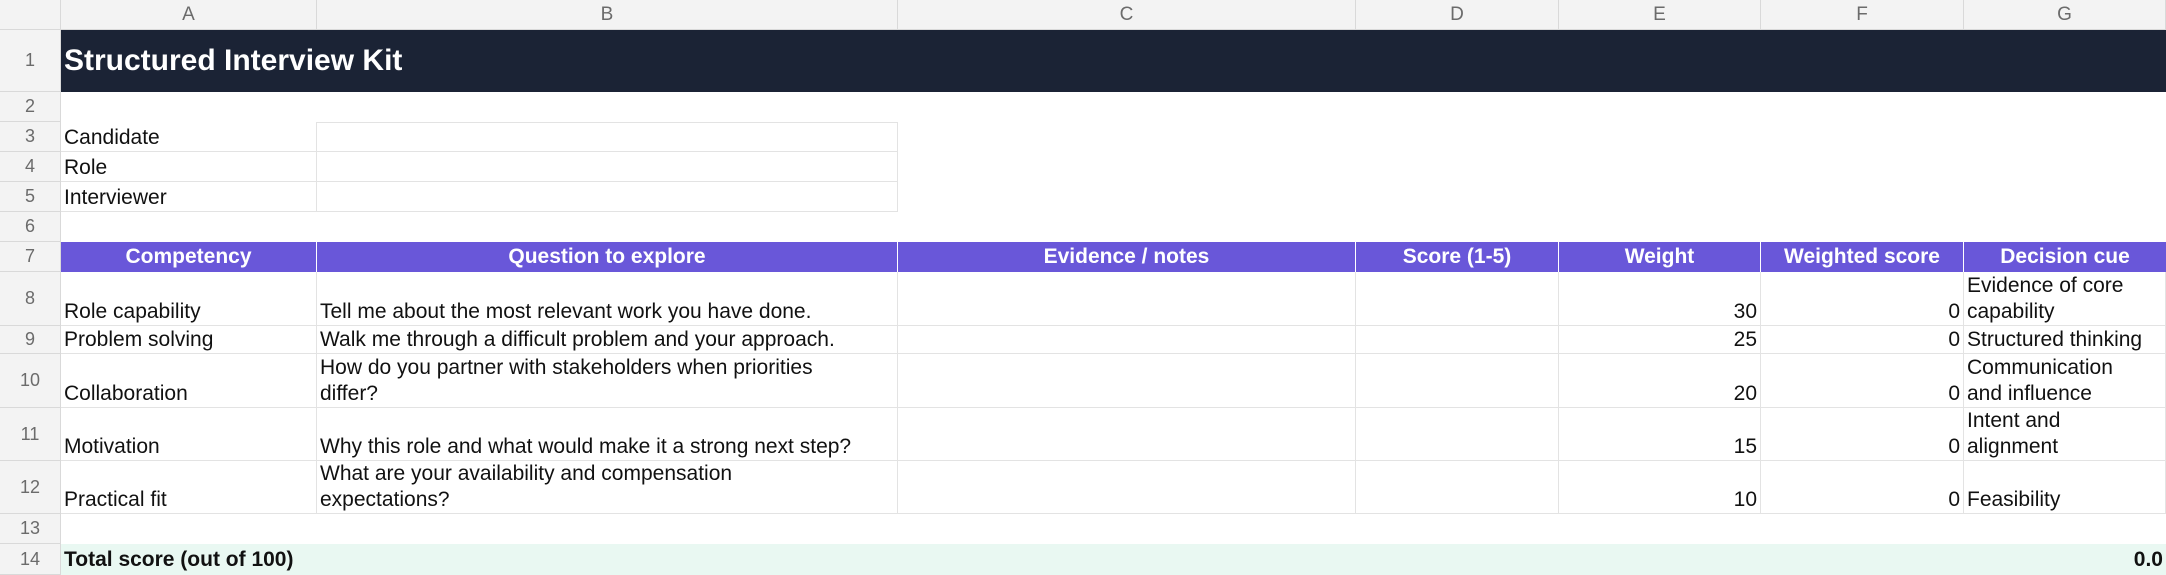  What do you see at coordinates (2065, 299) in the screenshot?
I see `decision-cue-cell: Evidence of core capability` at bounding box center [2065, 299].